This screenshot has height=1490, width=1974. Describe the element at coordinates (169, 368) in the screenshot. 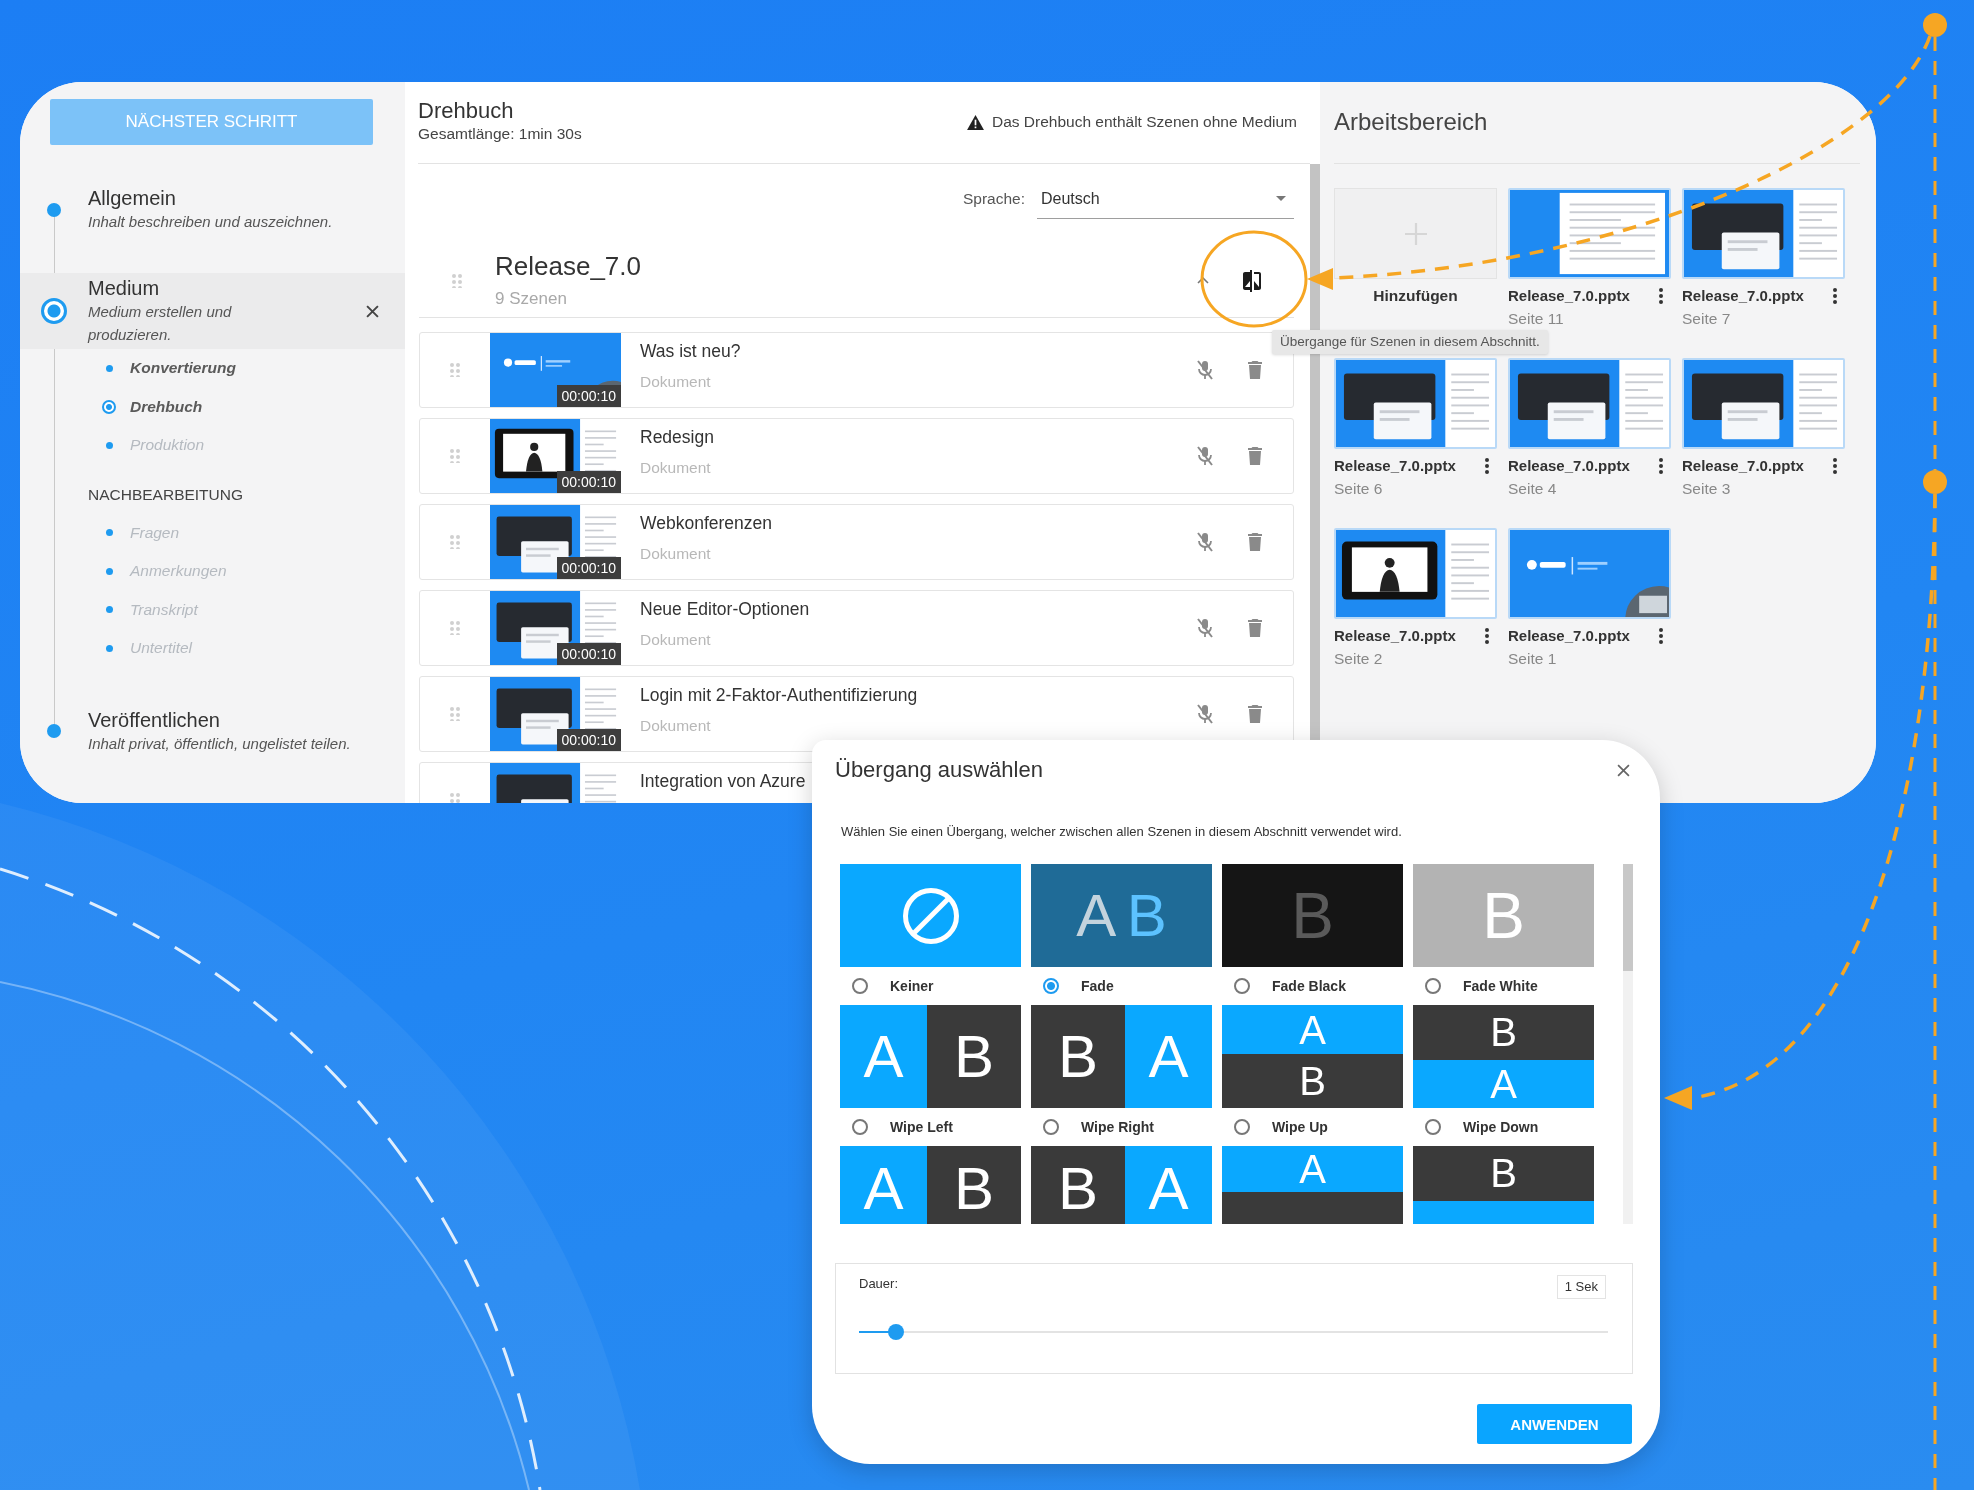

I see `substep-link: Konvertierung` at that location.